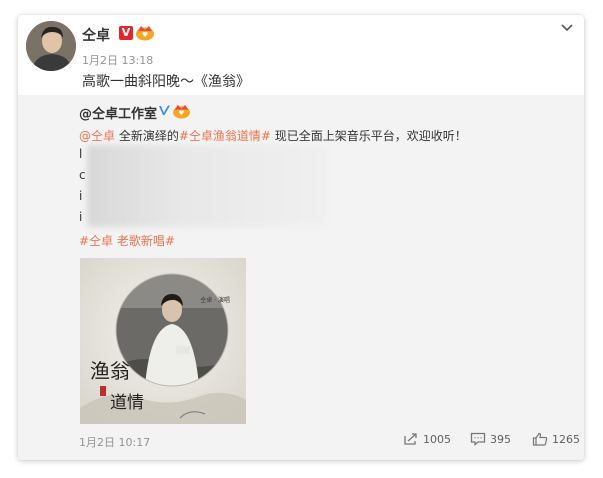 The image size is (603, 478). I want to click on topic-link: #仝卓渔翁道情#, so click(225, 136).